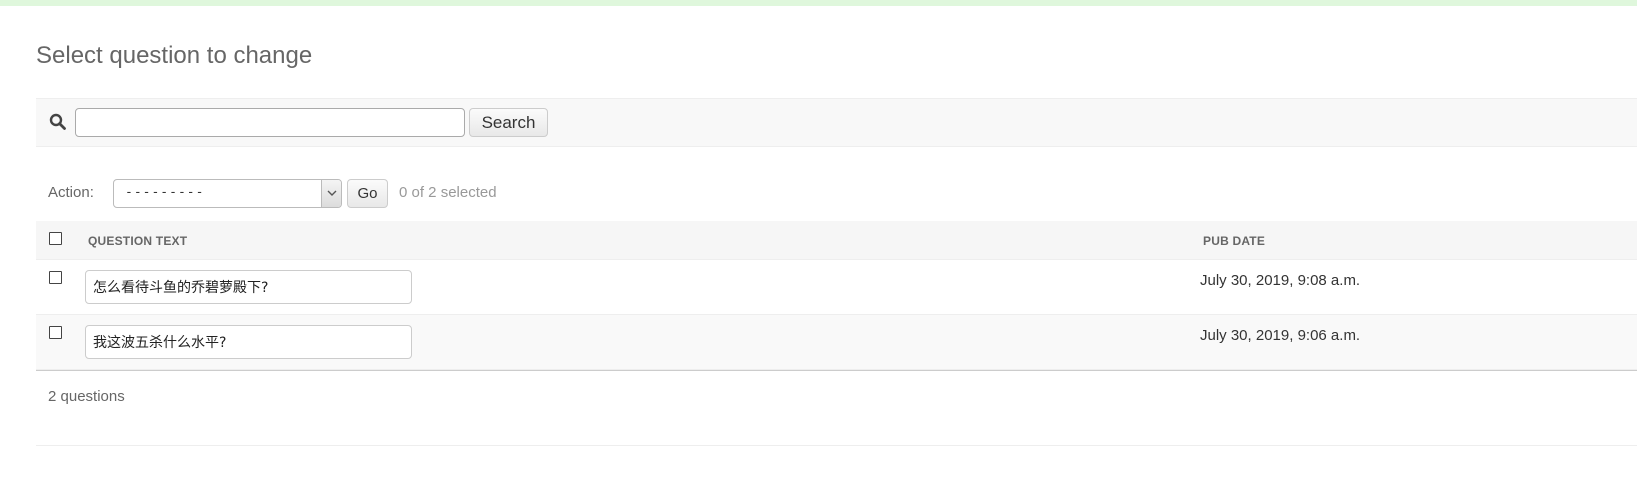 The width and height of the screenshot is (1637, 500). Describe the element at coordinates (367, 193) in the screenshot. I see `go-button: Go` at that location.